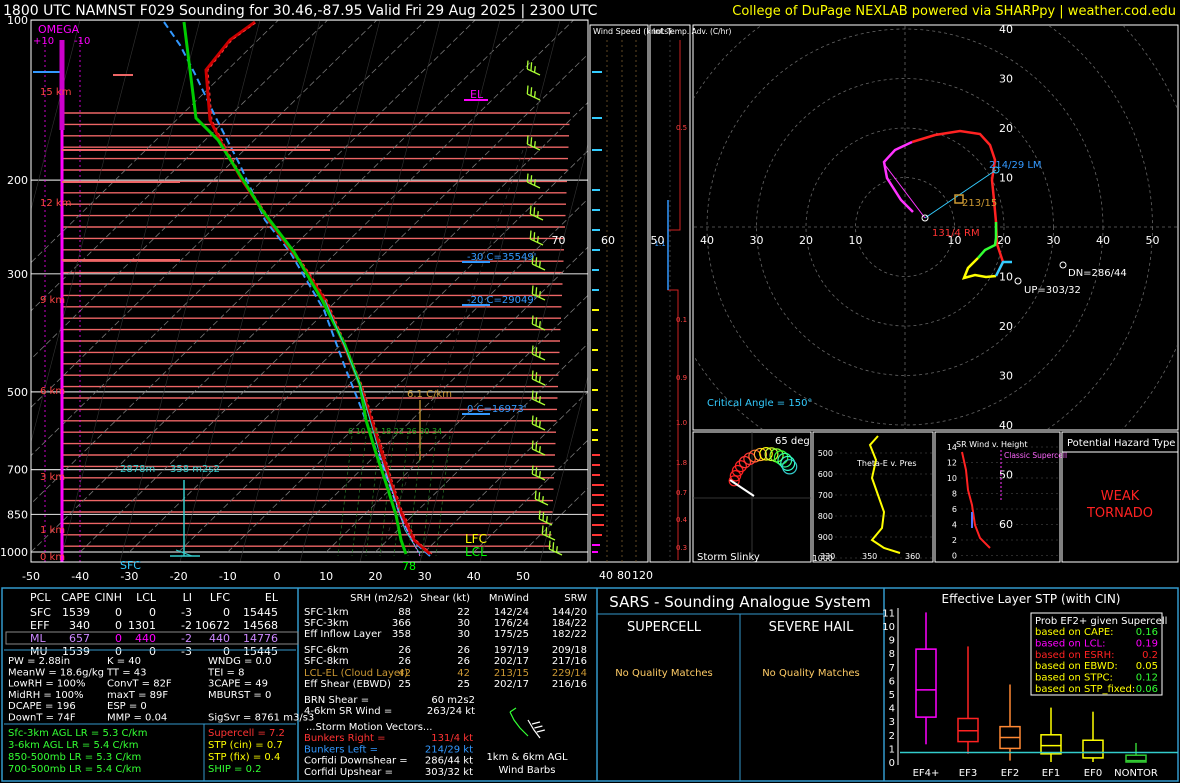  Describe the element at coordinates (17, 514) in the screenshot. I see `pressure-tick-label: 850` at that location.